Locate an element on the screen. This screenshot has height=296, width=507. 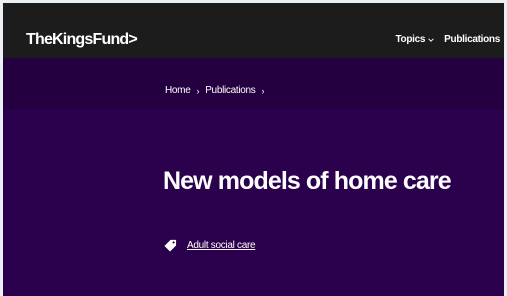
main-nav: Topics Publications is located at coordinates (447, 39).